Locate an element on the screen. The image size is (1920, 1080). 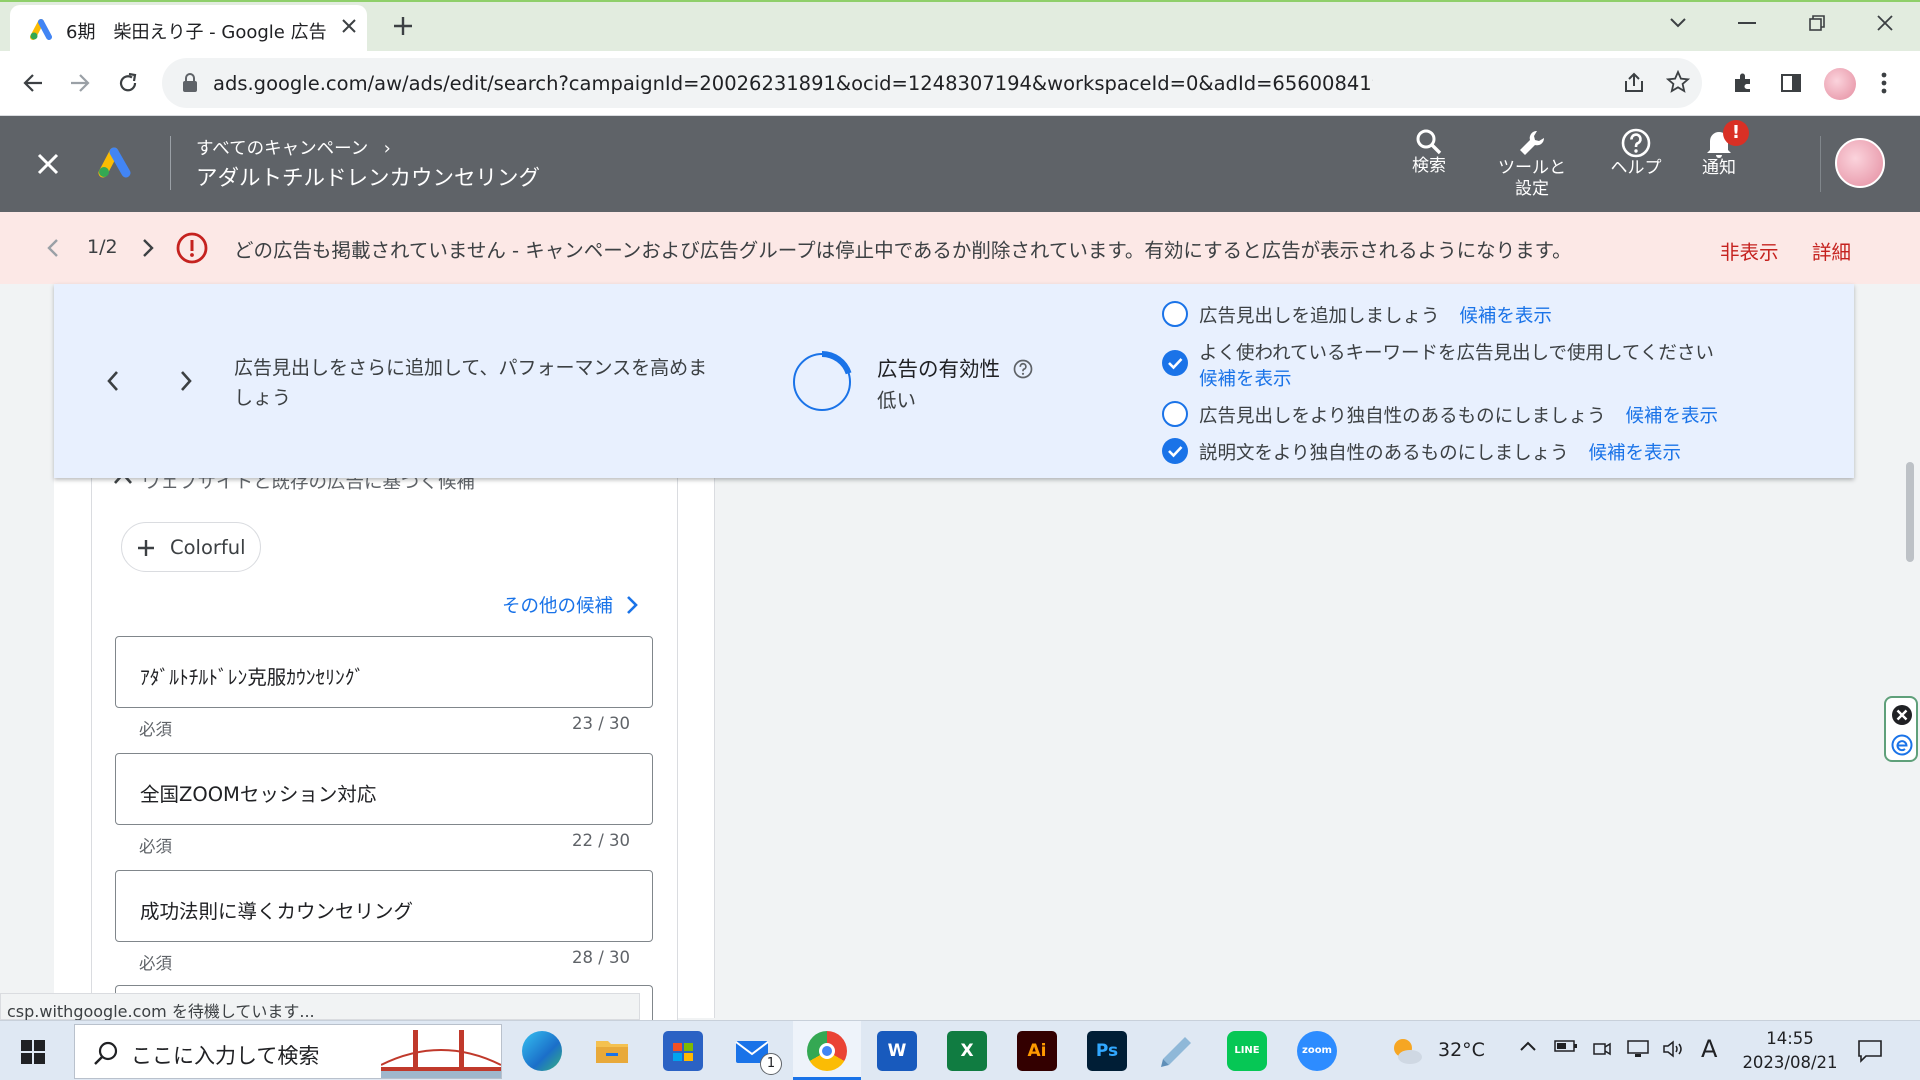
edge-browser-icon is located at coordinates (542, 1051).